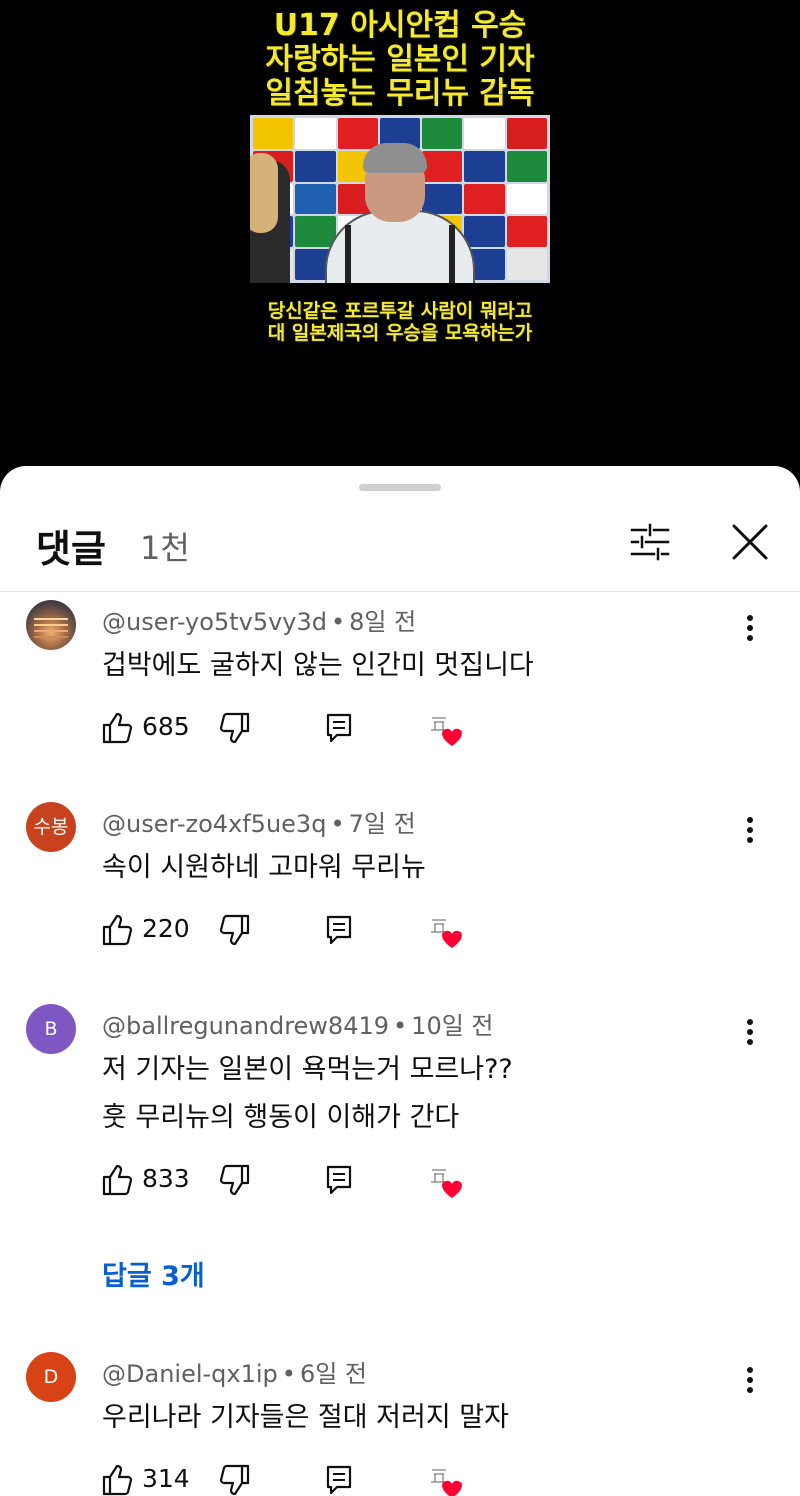 Image resolution: width=800 pixels, height=1496 pixels. What do you see at coordinates (333, 1374) in the screenshot?
I see `comment-time: 6일 전` at bounding box center [333, 1374].